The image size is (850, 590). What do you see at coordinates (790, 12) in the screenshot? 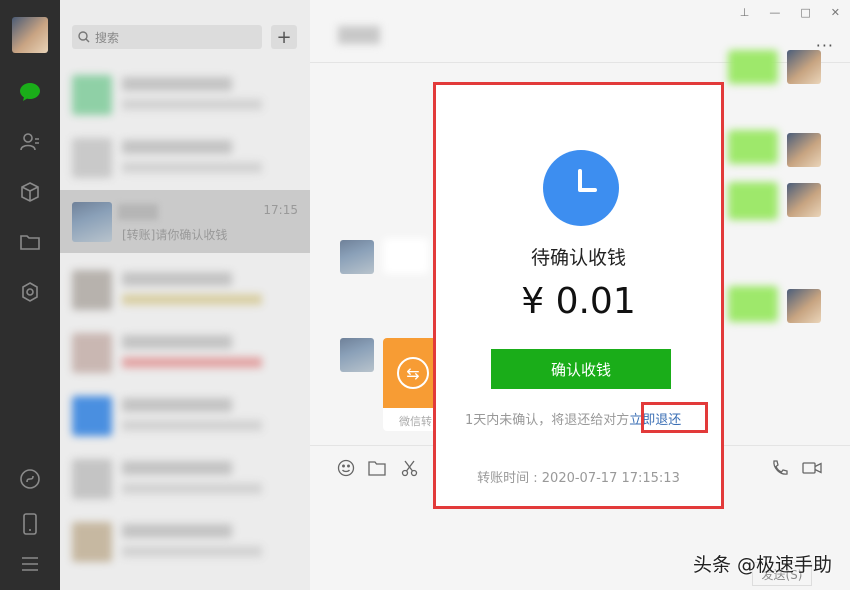
I see `window-controls: ⊥ — □ ✕` at bounding box center [790, 12].